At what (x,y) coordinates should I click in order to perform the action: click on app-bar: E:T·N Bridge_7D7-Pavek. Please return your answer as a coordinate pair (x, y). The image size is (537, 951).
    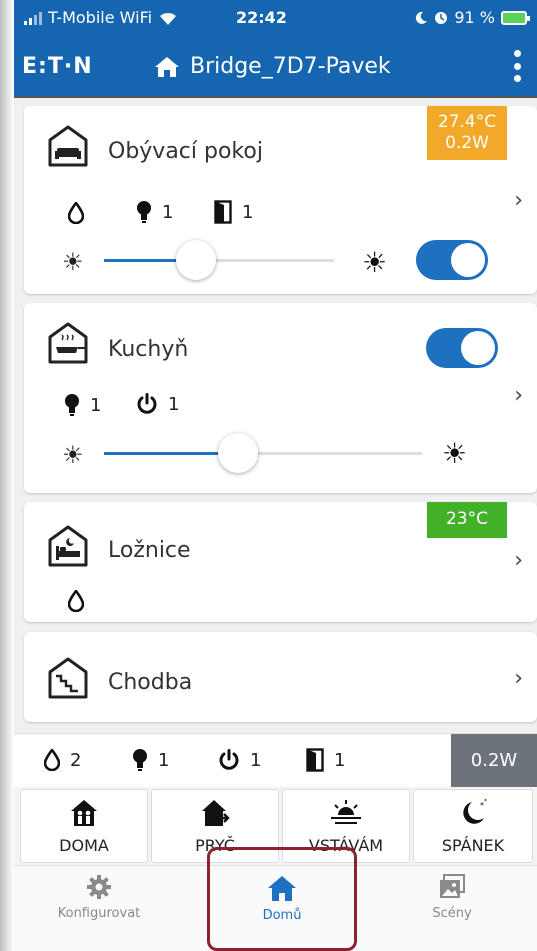
    Looking at the image, I should click on (275, 67).